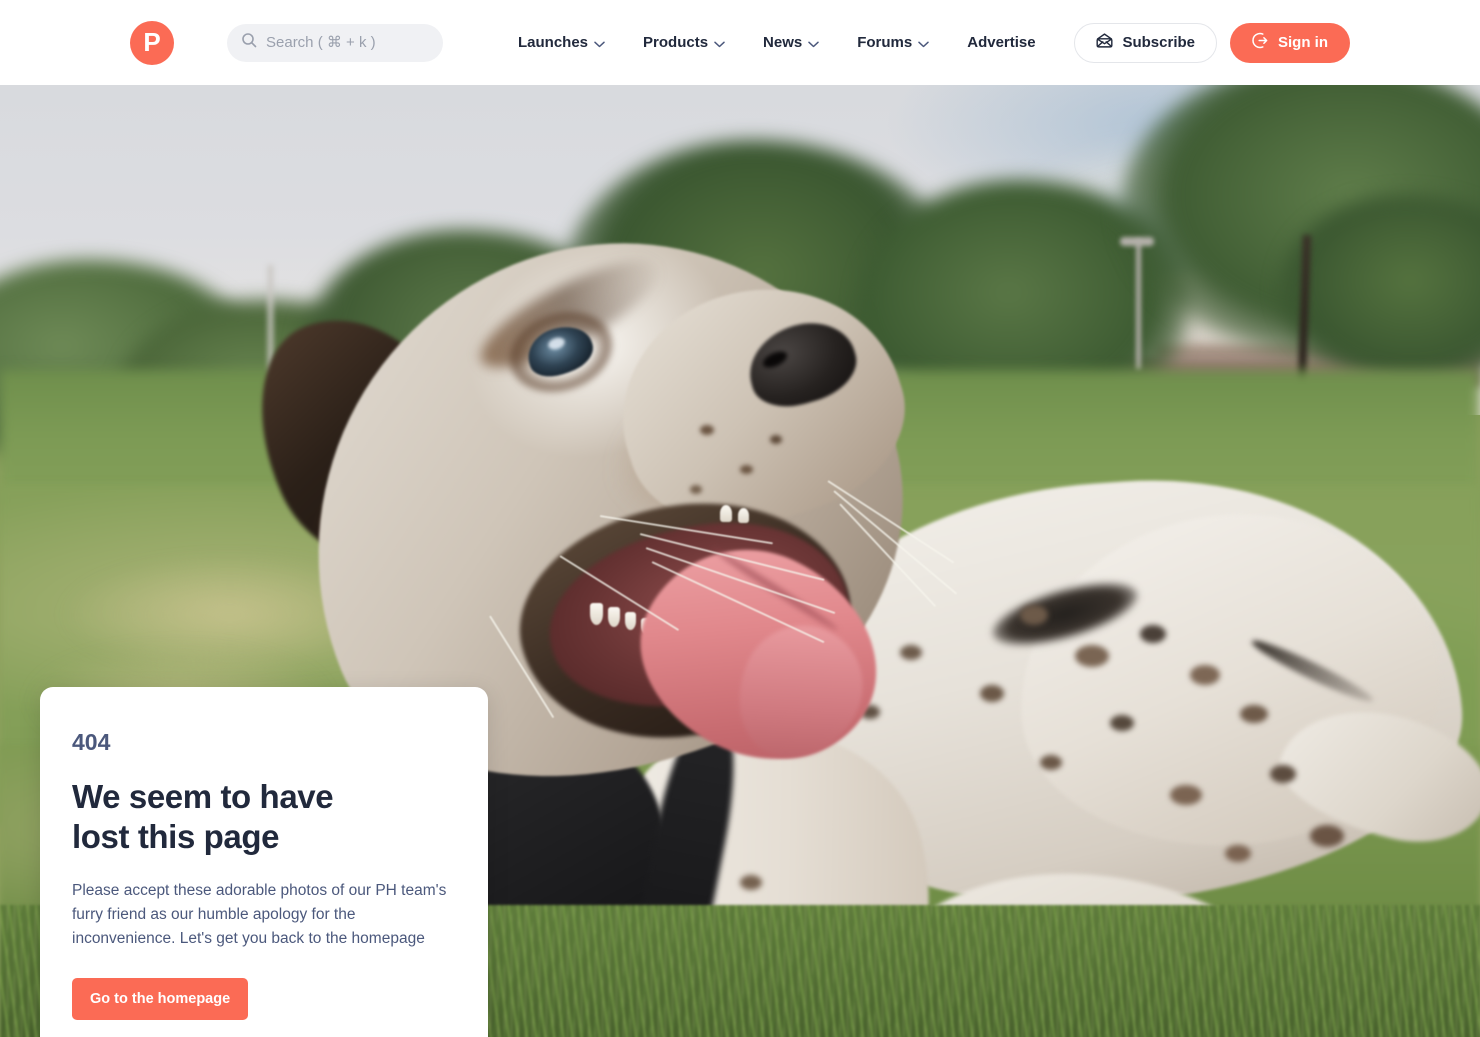 This screenshot has width=1480, height=1037. What do you see at coordinates (160, 998) in the screenshot?
I see `go-to-homepage-button: Go to the homepage` at bounding box center [160, 998].